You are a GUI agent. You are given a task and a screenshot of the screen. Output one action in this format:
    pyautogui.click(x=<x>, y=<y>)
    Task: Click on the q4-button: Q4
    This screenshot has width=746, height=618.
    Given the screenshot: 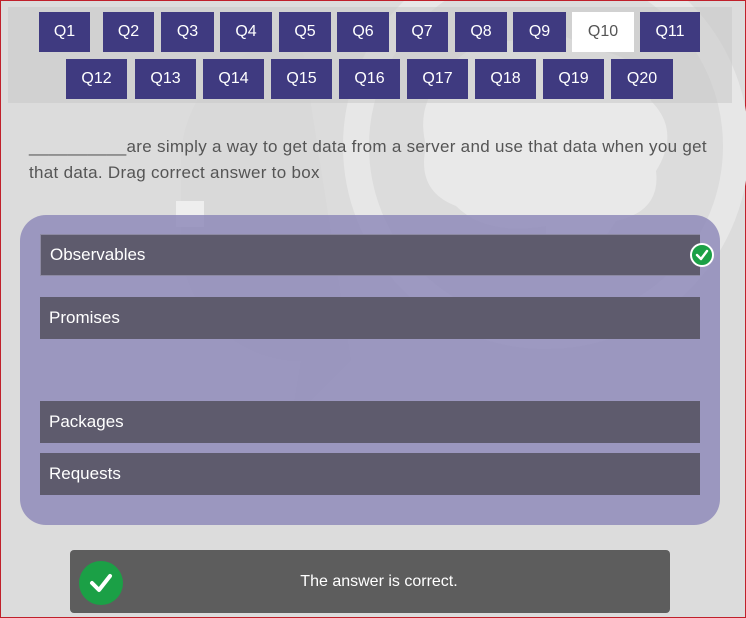 What is the action you would take?
    pyautogui.click(x=246, y=32)
    